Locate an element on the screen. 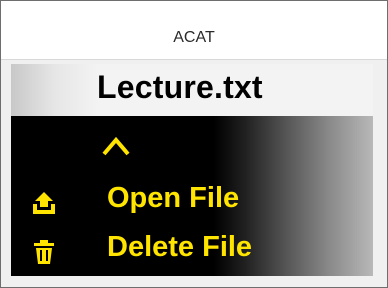  chevron-up-icon is located at coordinates (116, 146).